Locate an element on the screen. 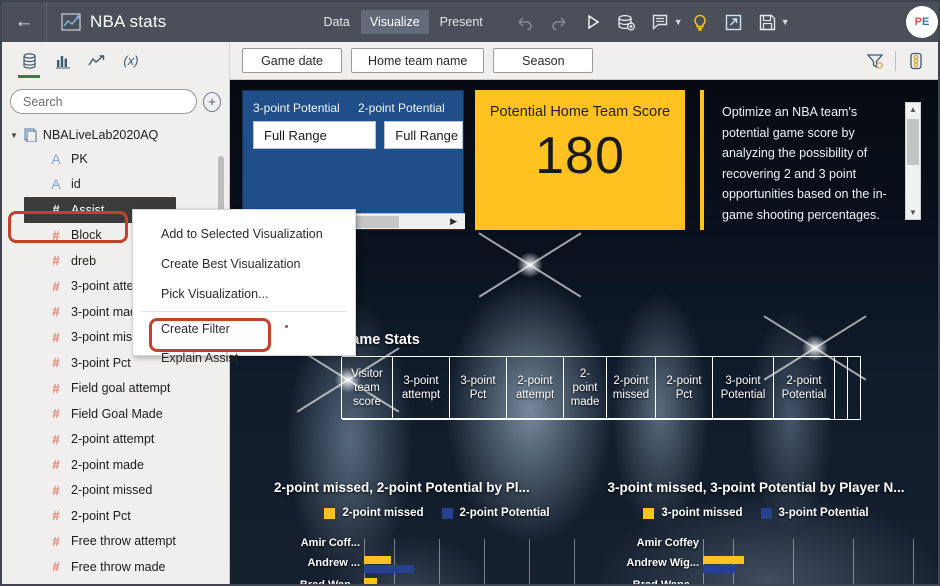  legend-item: 2-point missed is located at coordinates (374, 513).